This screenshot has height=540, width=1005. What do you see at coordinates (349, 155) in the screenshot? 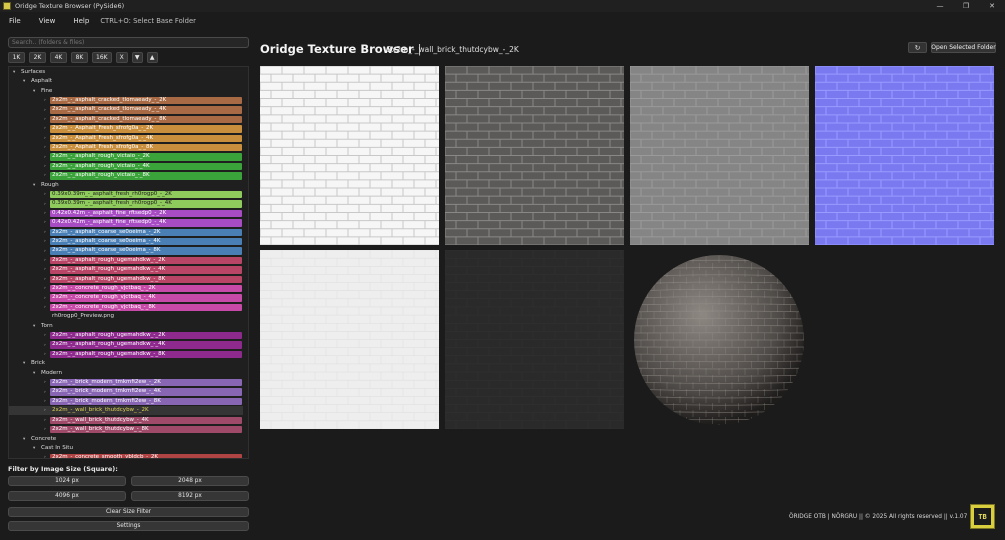
I see `texture-tile-albedo` at bounding box center [349, 155].